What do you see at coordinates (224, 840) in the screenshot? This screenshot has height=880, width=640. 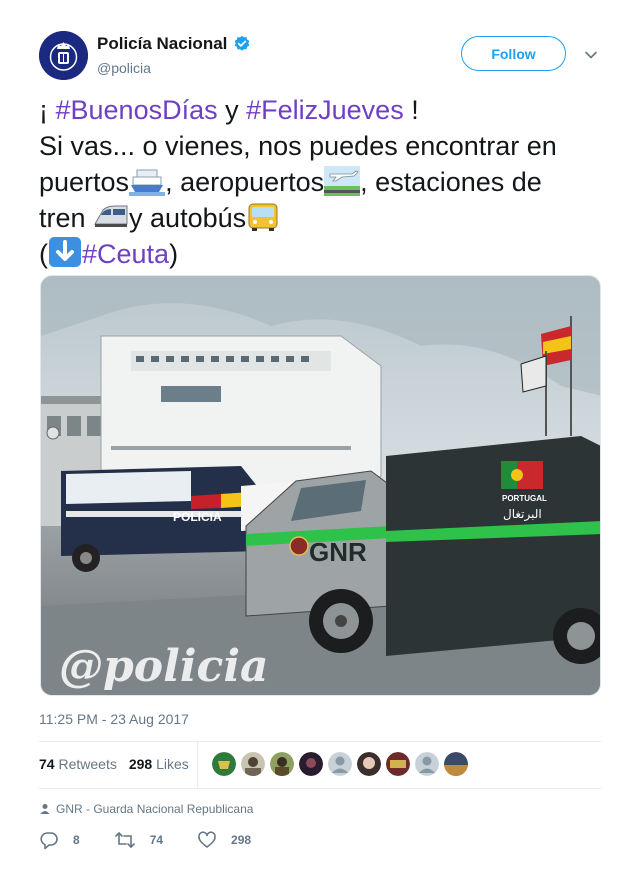 I see `like-button: 298` at bounding box center [224, 840].